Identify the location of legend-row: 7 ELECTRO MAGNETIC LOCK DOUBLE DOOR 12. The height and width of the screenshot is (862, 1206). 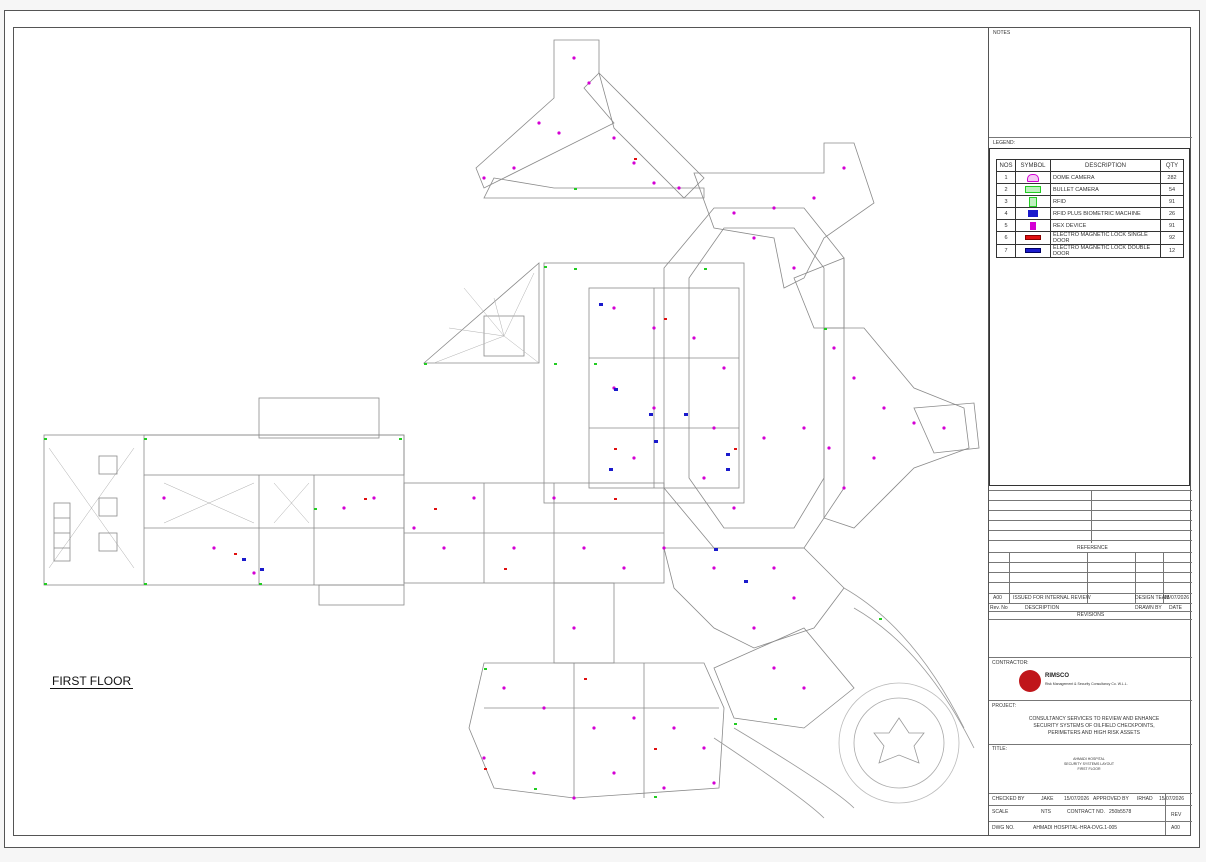
(1090, 251).